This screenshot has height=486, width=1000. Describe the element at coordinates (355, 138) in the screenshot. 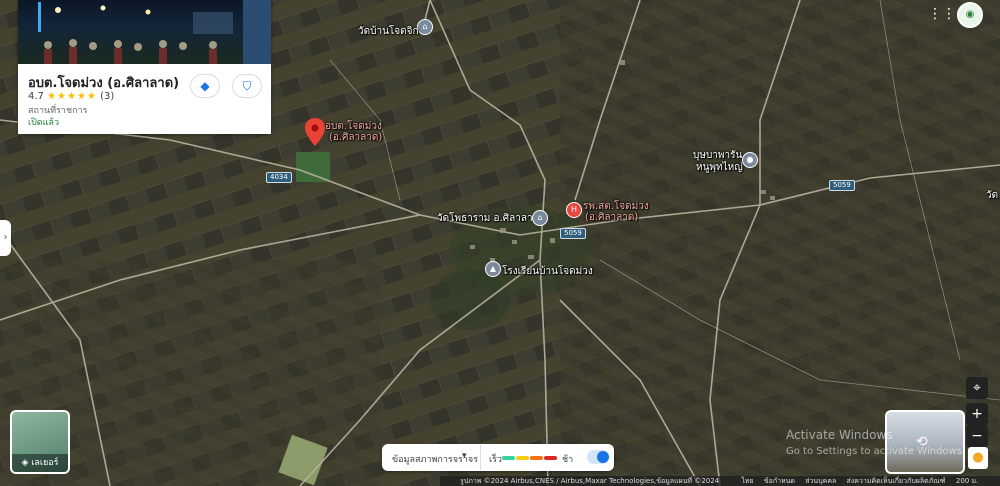

I see `label-main-pin-2: (อ.ศิลาลาด)` at that location.